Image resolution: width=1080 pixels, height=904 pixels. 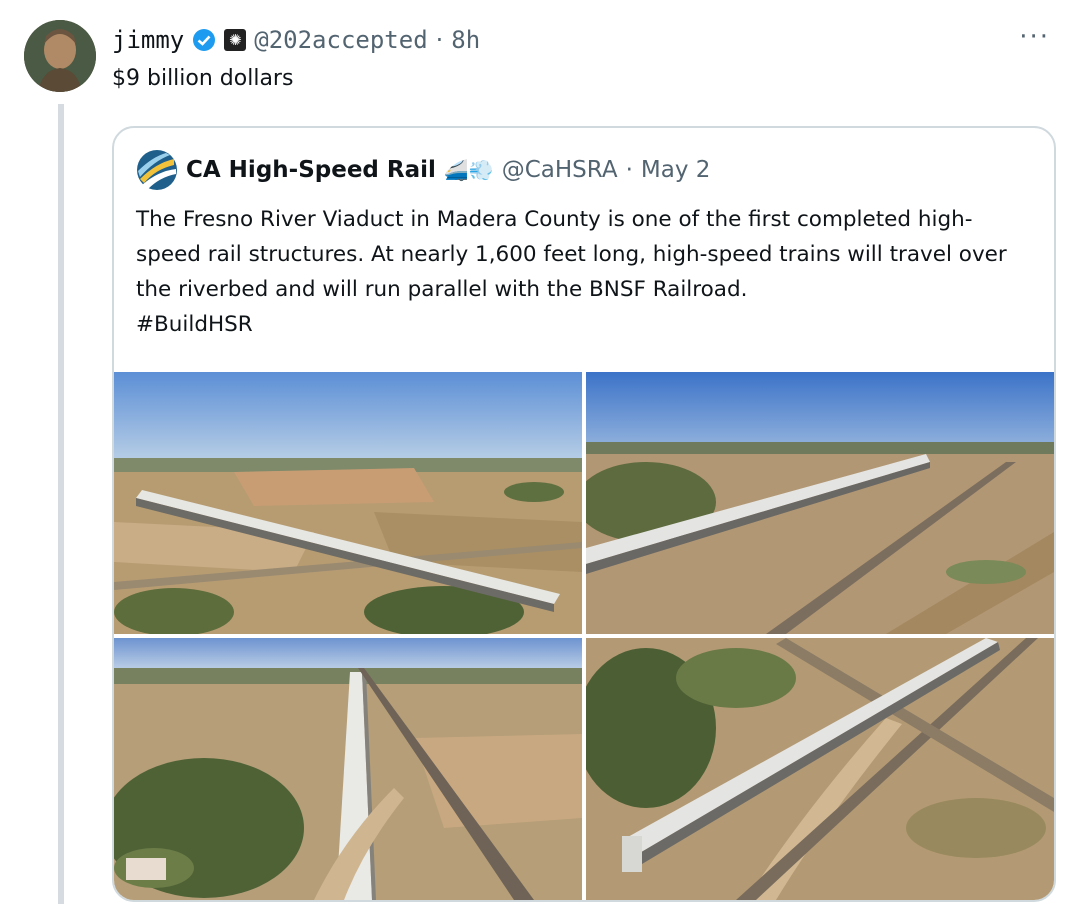 I want to click on handle: @202accepted, so click(x=340, y=40).